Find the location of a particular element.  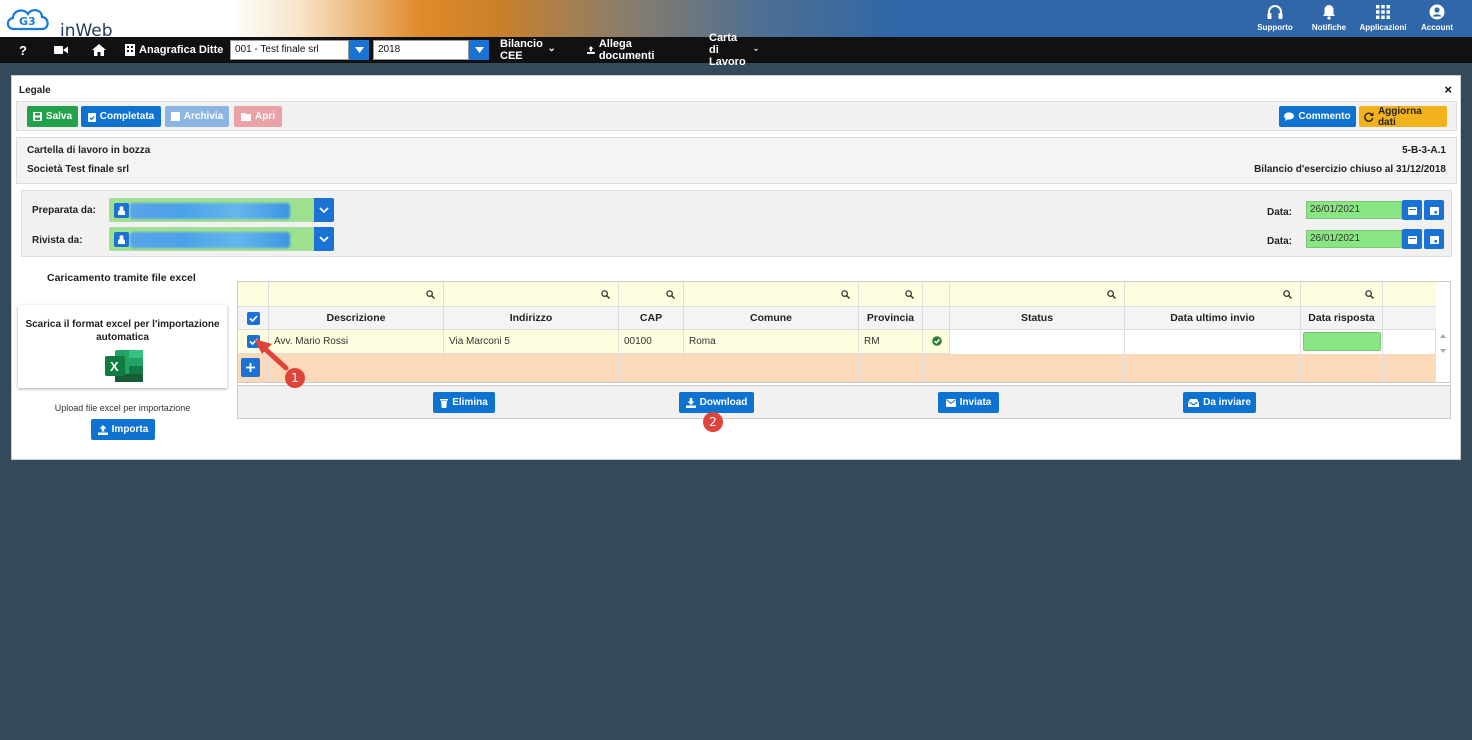

column-header-comune: Comune is located at coordinates (771, 318).